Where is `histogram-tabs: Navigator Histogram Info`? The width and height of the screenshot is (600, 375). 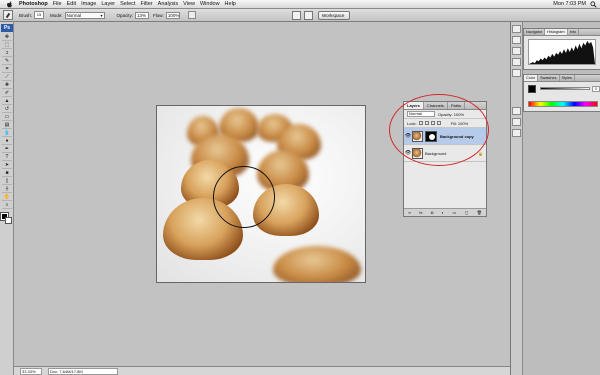 histogram-tabs: Navigator Histogram Info is located at coordinates (562, 32).